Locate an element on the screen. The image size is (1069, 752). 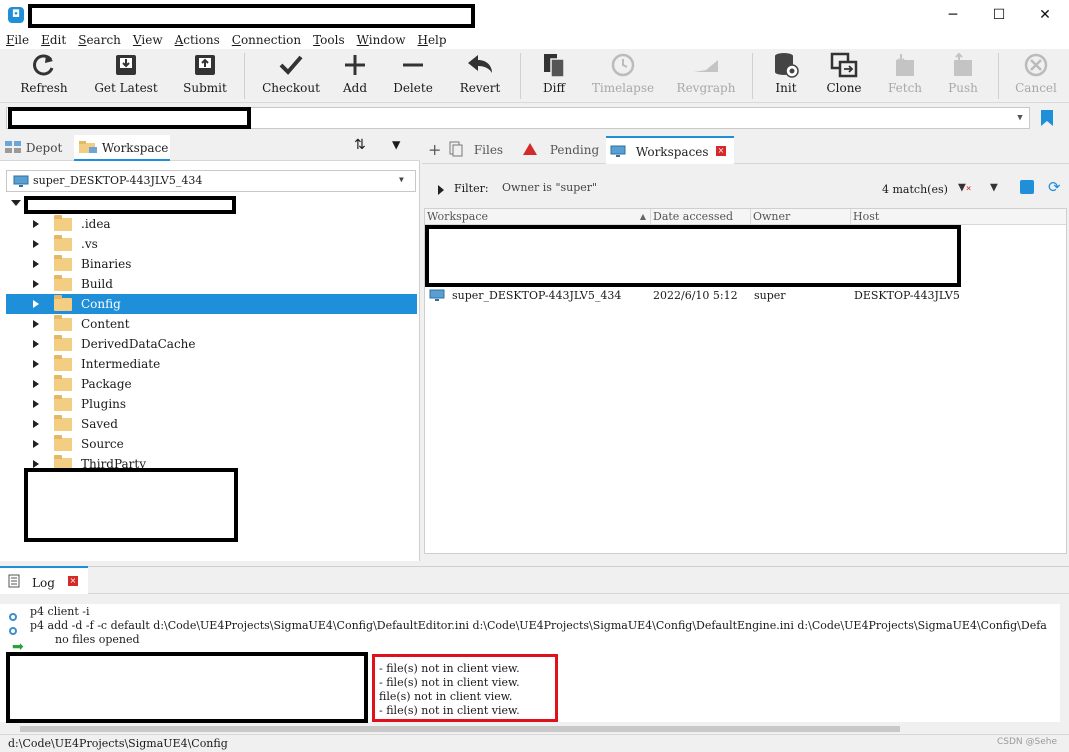
expand-root-icon is located at coordinates (16, 203).